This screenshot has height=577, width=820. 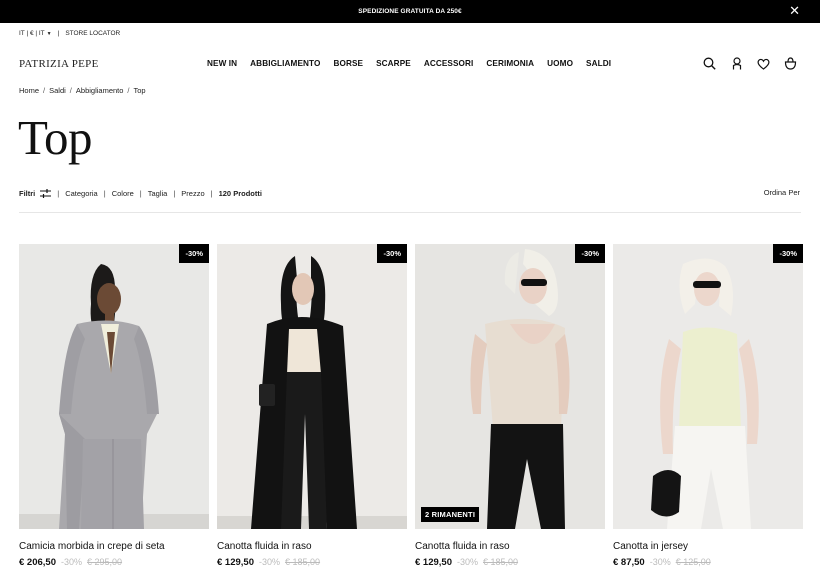 I want to click on filters-label: Filtri, so click(x=27, y=193).